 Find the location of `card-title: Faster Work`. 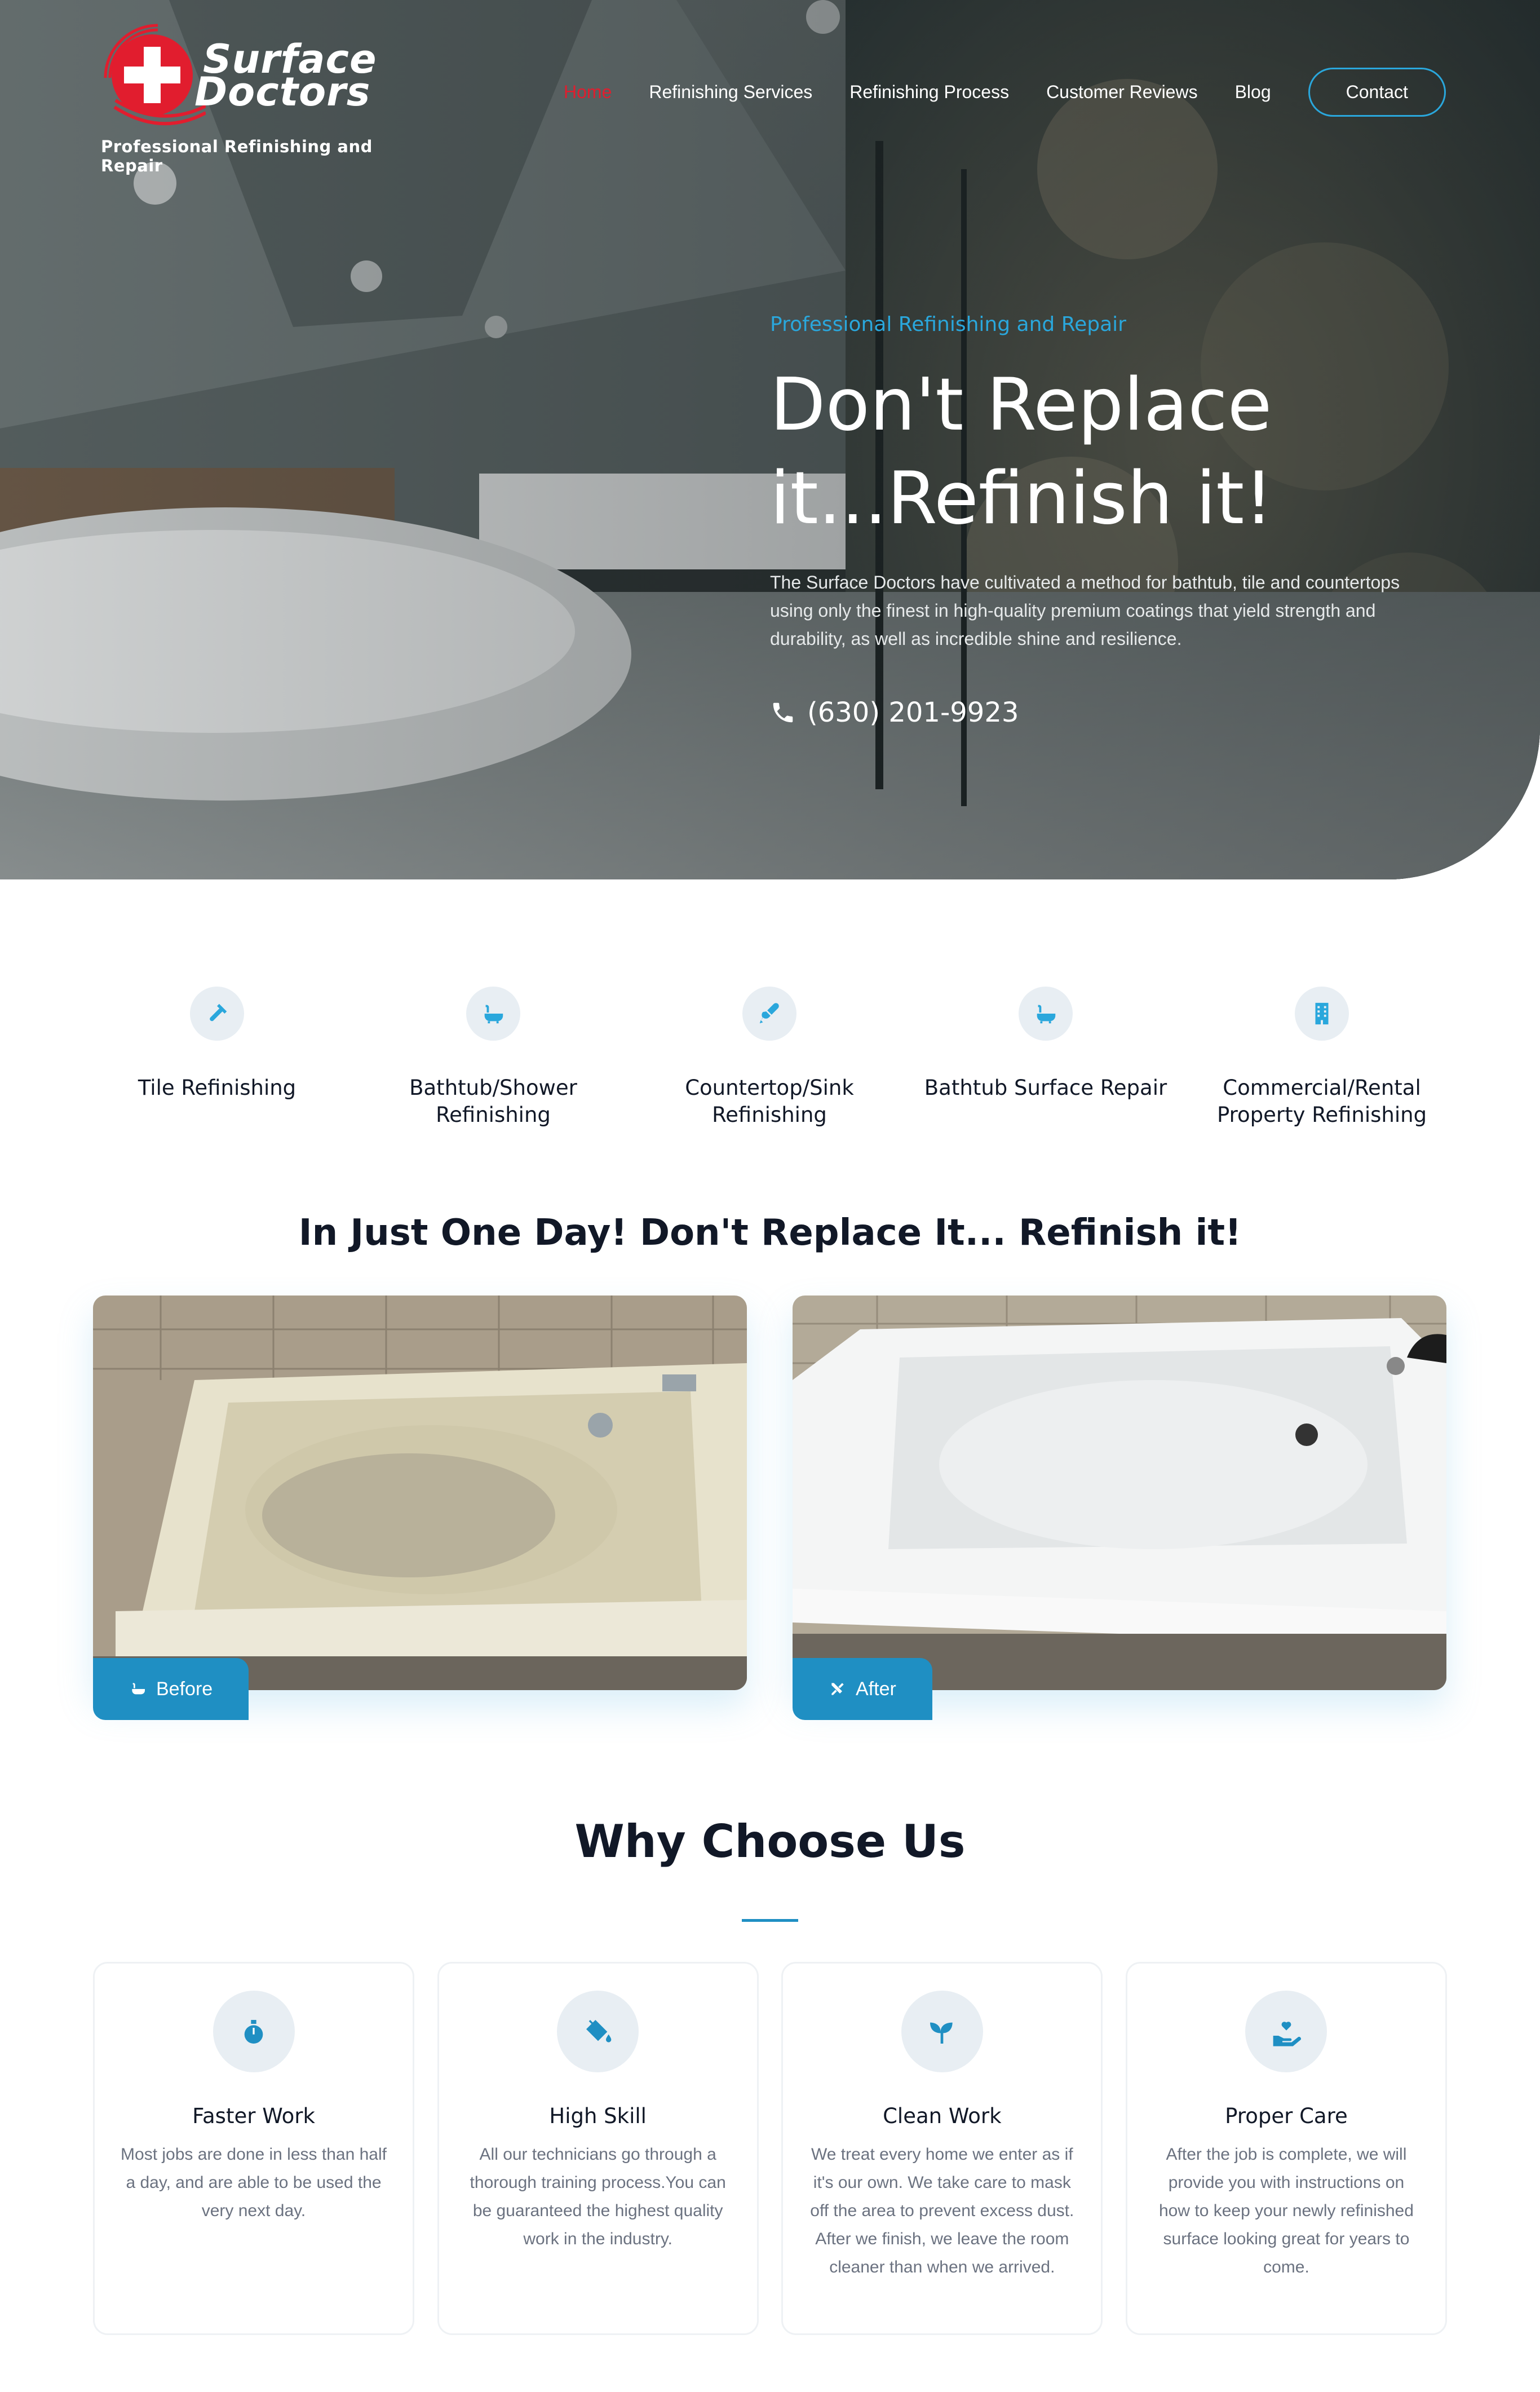

card-title: Faster Work is located at coordinates (254, 2116).